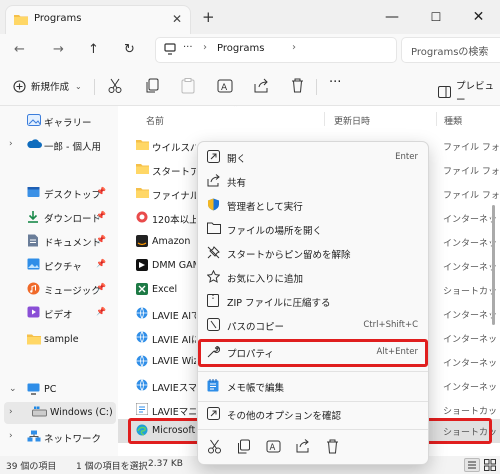 This screenshot has height=474, width=500. Describe the element at coordinates (213, 385) in the screenshot. I see `notepad-icon` at that location.